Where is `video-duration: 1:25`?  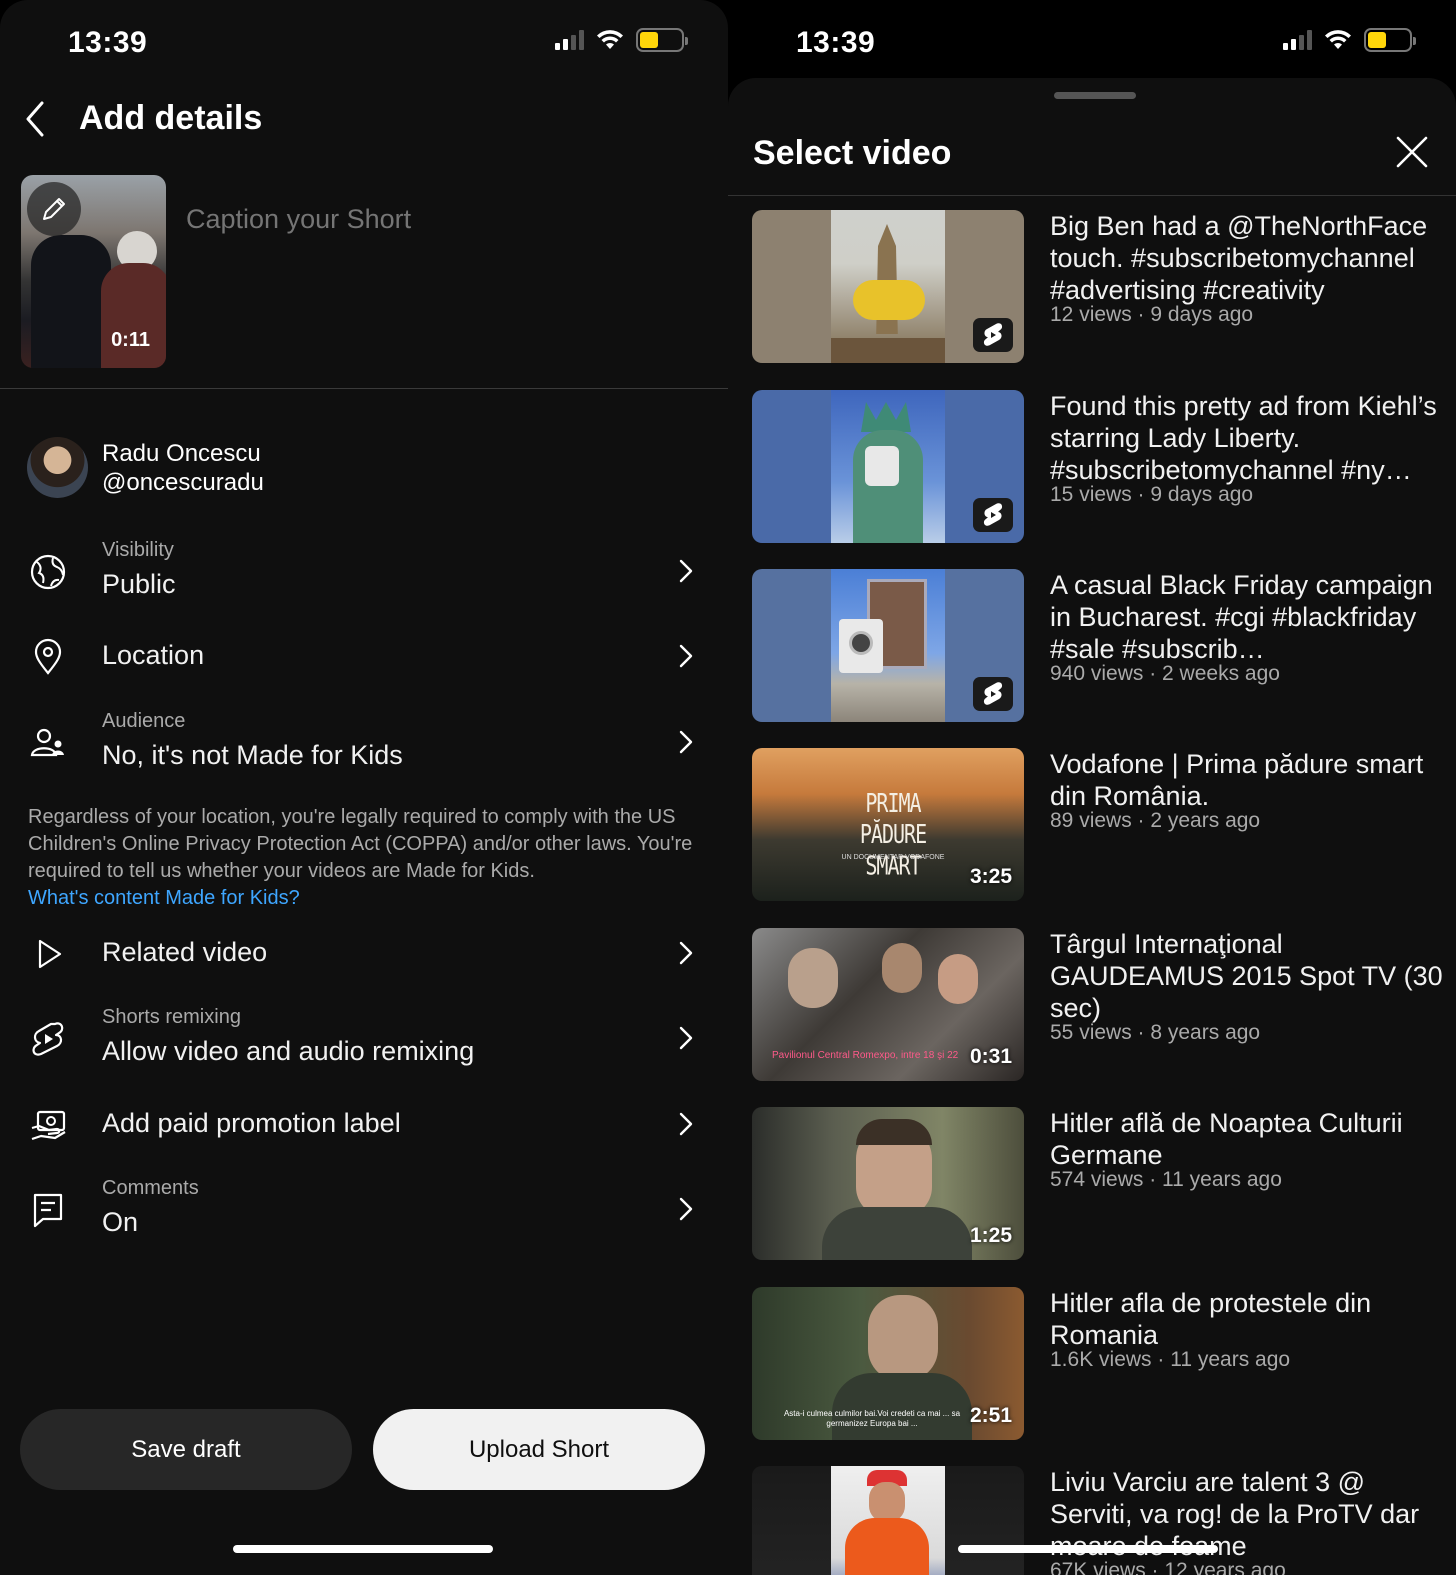
video-duration: 1:25 is located at coordinates (990, 1235).